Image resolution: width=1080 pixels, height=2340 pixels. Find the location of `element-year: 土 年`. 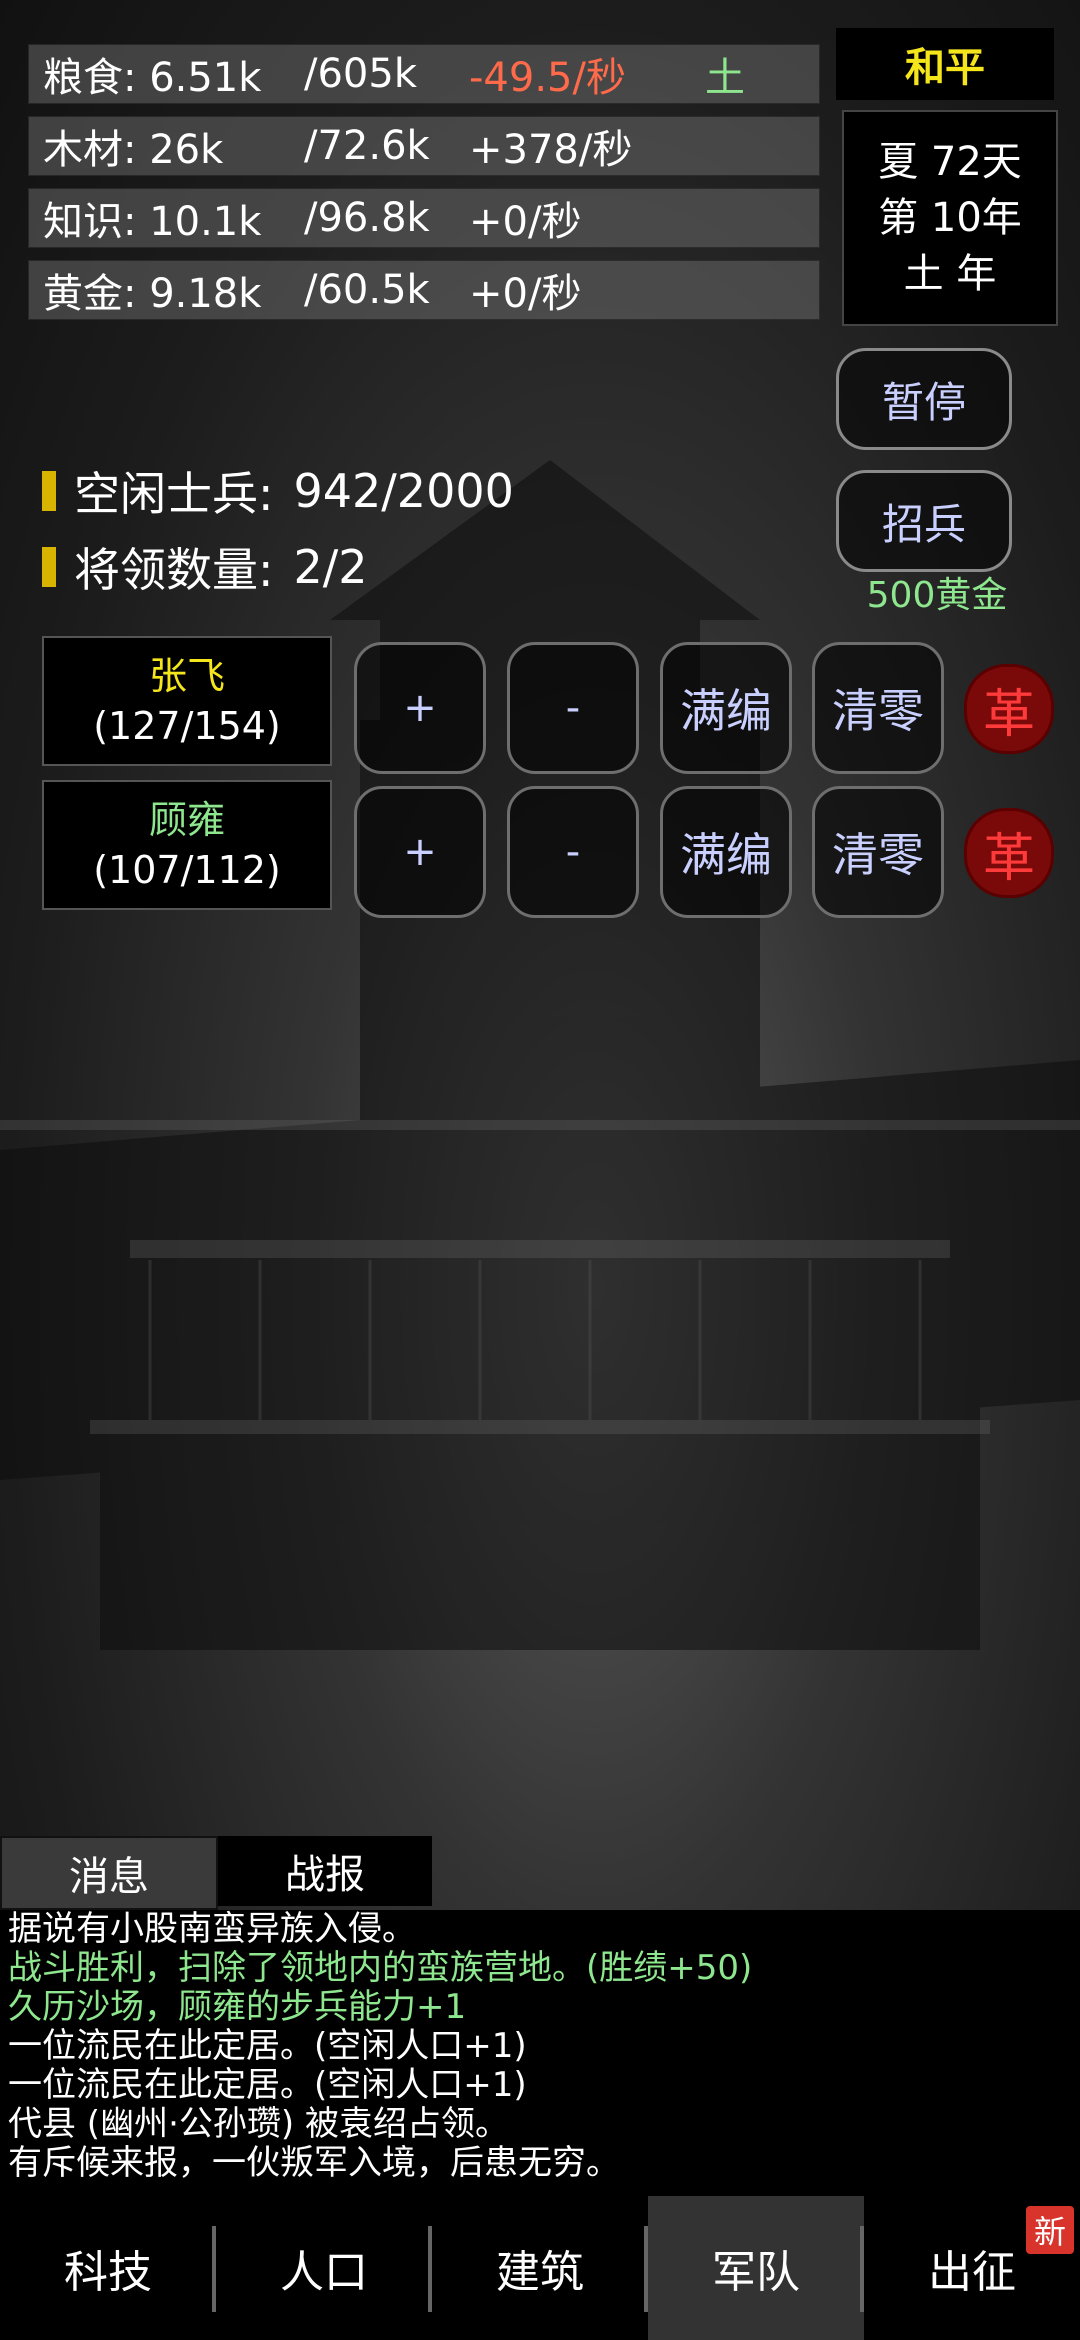

element-year: 土 年 is located at coordinates (950, 274).